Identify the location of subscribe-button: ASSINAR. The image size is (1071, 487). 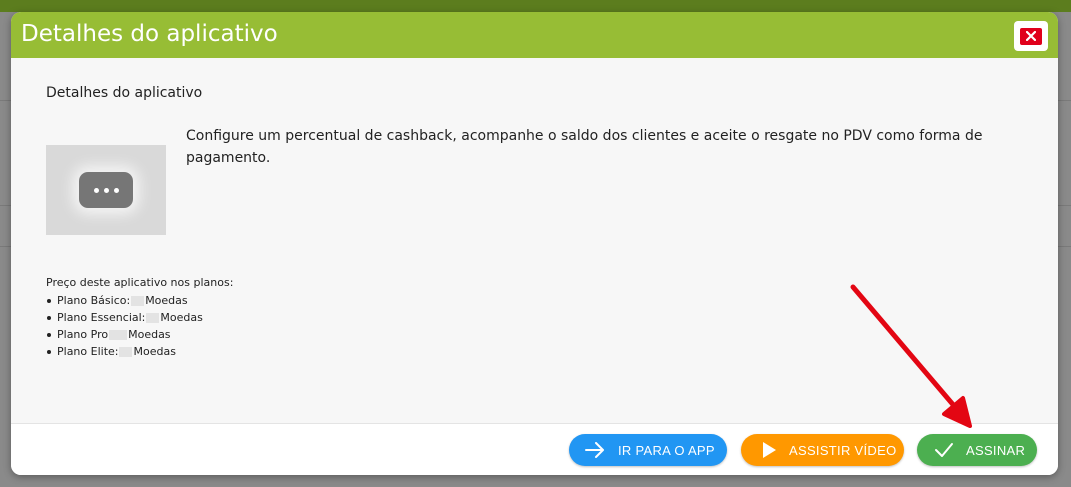
(977, 450).